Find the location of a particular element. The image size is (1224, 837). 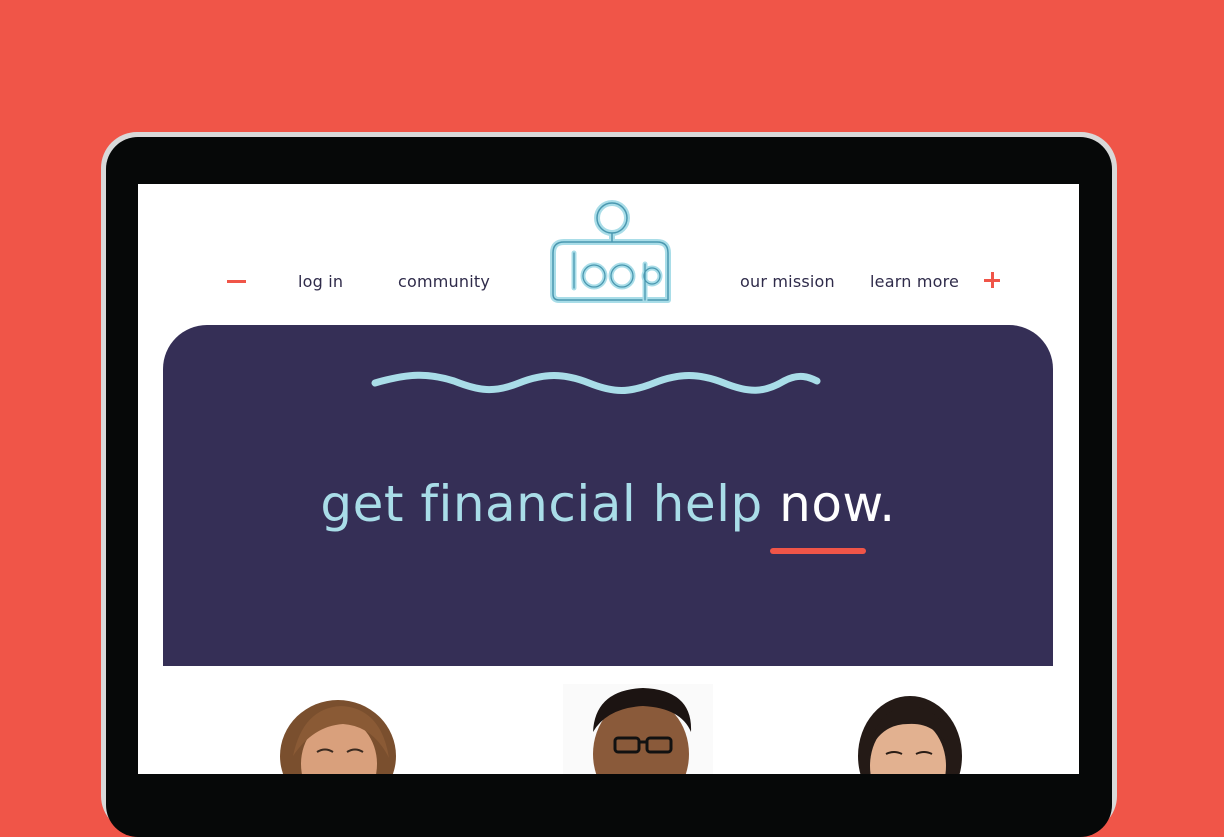

person-2-photo is located at coordinates (638, 729).